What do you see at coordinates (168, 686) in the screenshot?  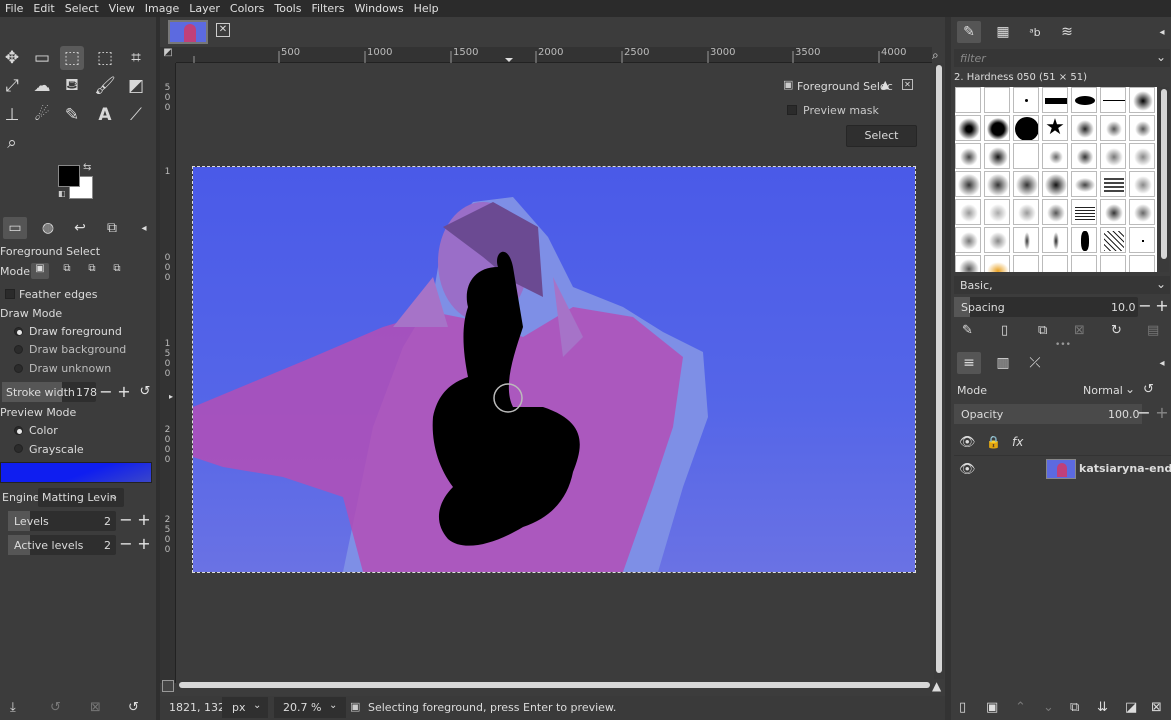 I see `quick-mask-icon` at bounding box center [168, 686].